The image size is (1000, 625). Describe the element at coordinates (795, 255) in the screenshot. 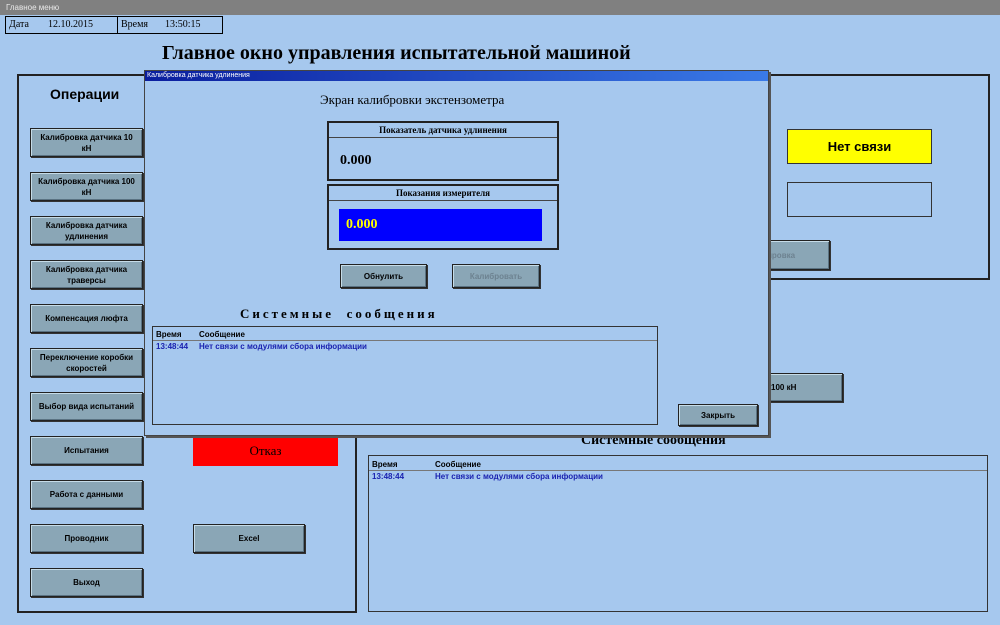

I see `calibration-button-partial: ировка` at that location.